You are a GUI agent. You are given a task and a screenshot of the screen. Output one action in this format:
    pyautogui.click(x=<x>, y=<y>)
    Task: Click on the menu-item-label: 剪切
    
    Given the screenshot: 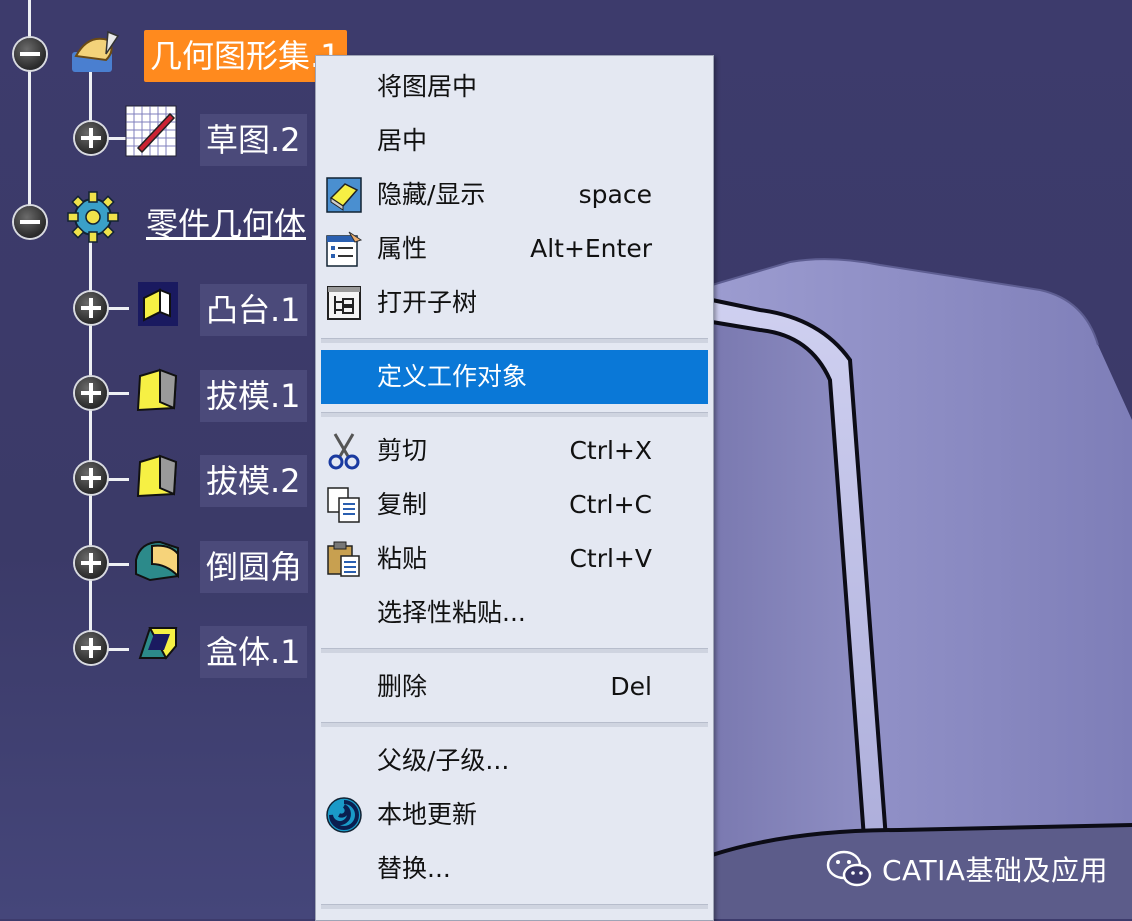 What is the action you would take?
    pyautogui.click(x=402, y=450)
    